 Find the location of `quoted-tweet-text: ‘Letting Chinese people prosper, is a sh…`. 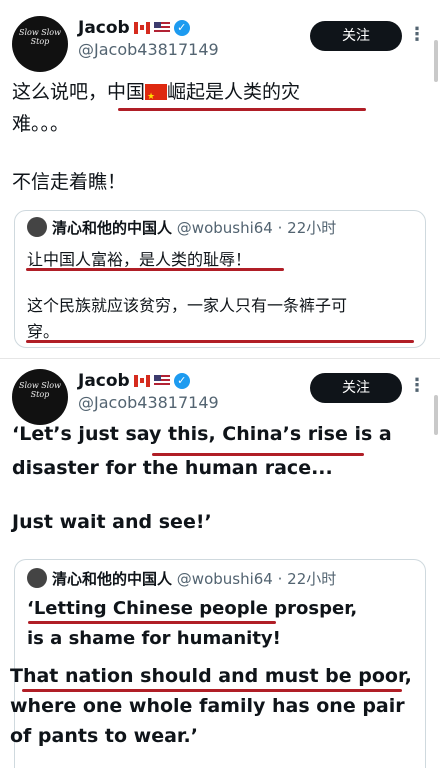

quoted-tweet-text: ‘Letting Chinese people prosper, is a sh… is located at coordinates (192, 623).